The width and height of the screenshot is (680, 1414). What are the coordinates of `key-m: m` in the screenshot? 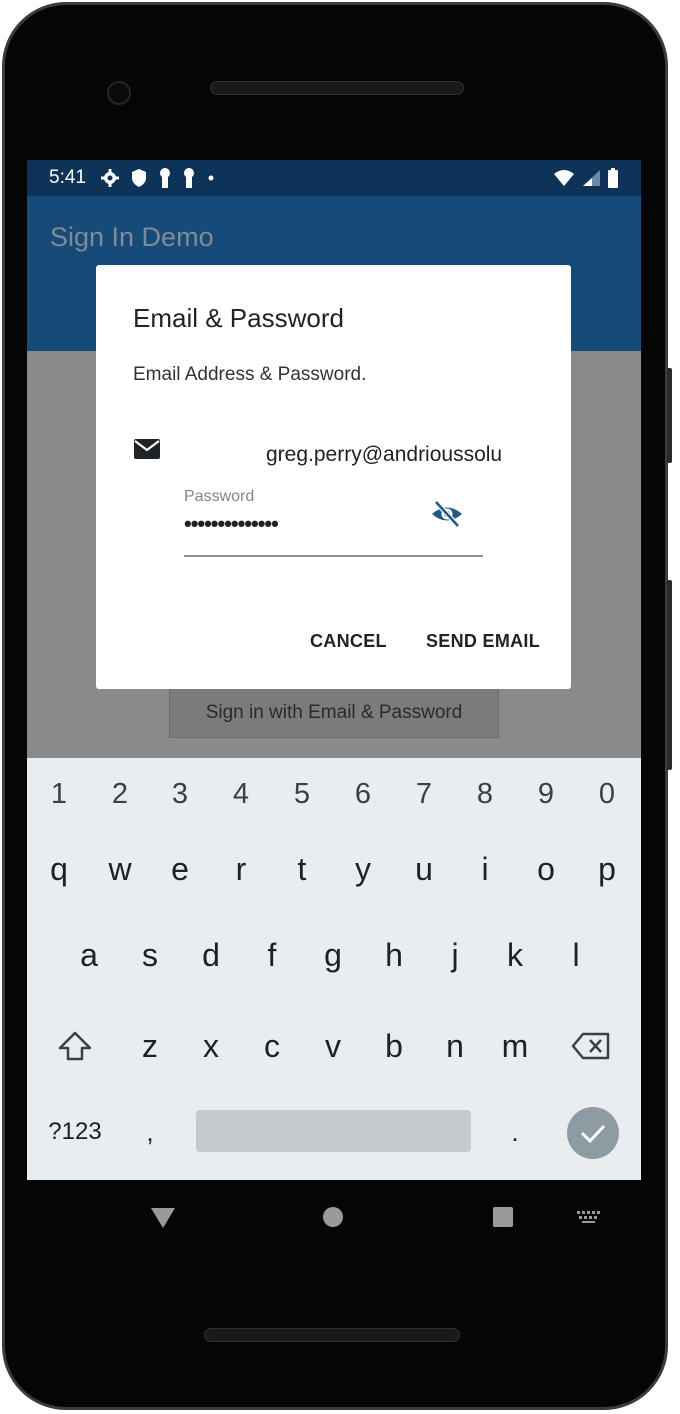 It's located at (515, 1046).